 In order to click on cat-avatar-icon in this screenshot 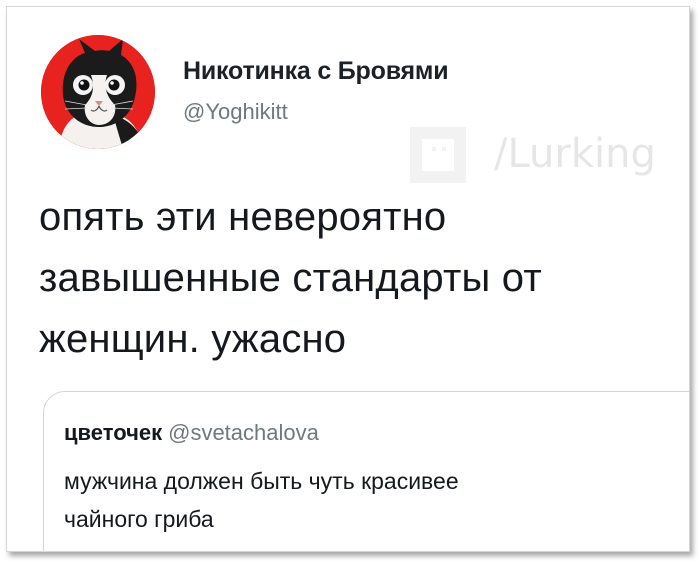, I will do `click(98, 92)`.